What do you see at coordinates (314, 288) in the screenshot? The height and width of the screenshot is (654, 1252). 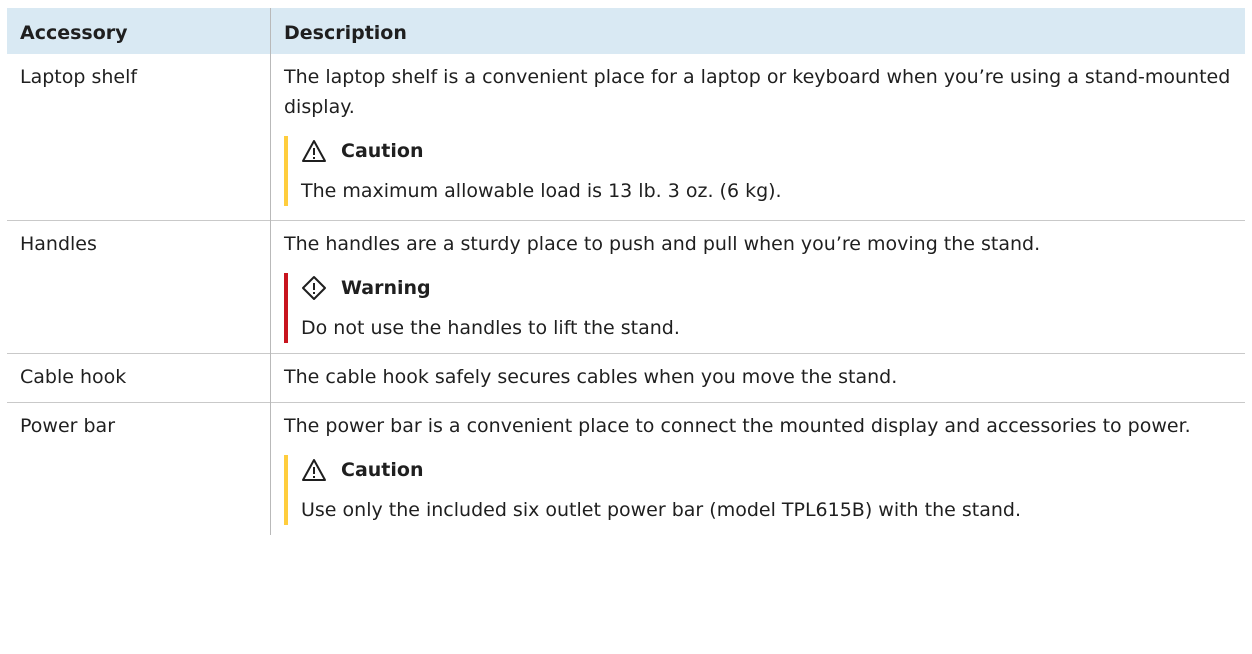 I see `warning-diamond-icon` at bounding box center [314, 288].